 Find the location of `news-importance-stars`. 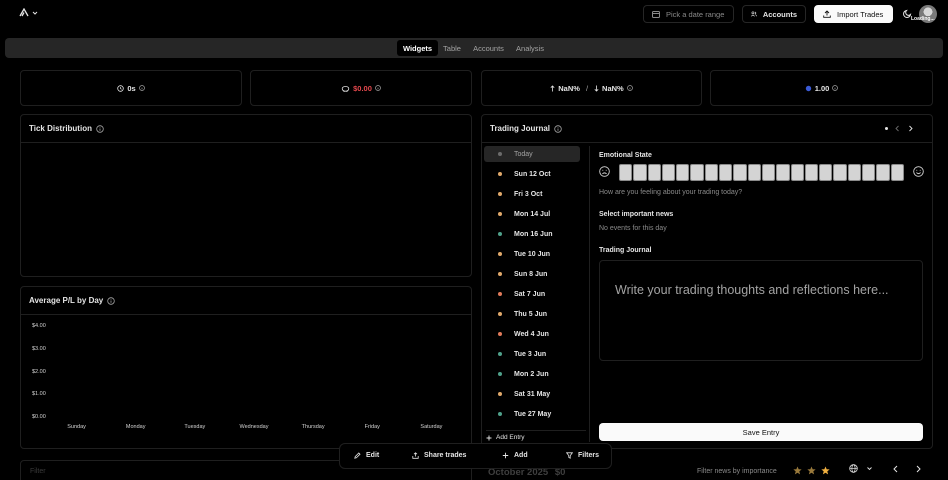

news-importance-stars is located at coordinates (811, 470).